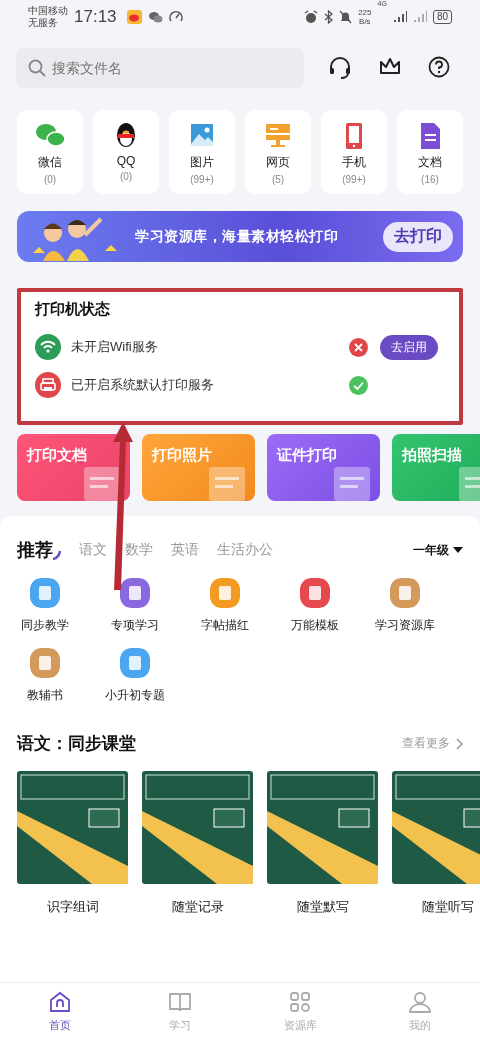  What do you see at coordinates (50, 162) in the screenshot?
I see `category-label: 微信` at bounding box center [50, 162].